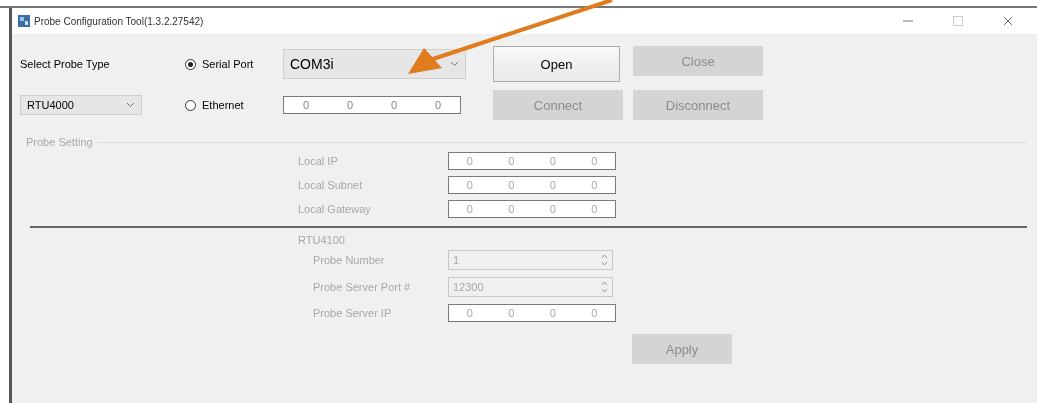 The image size is (1037, 403). Describe the element at coordinates (372, 105) in the screenshot. I see `ip-address-field: 0 0 0 0` at that location.